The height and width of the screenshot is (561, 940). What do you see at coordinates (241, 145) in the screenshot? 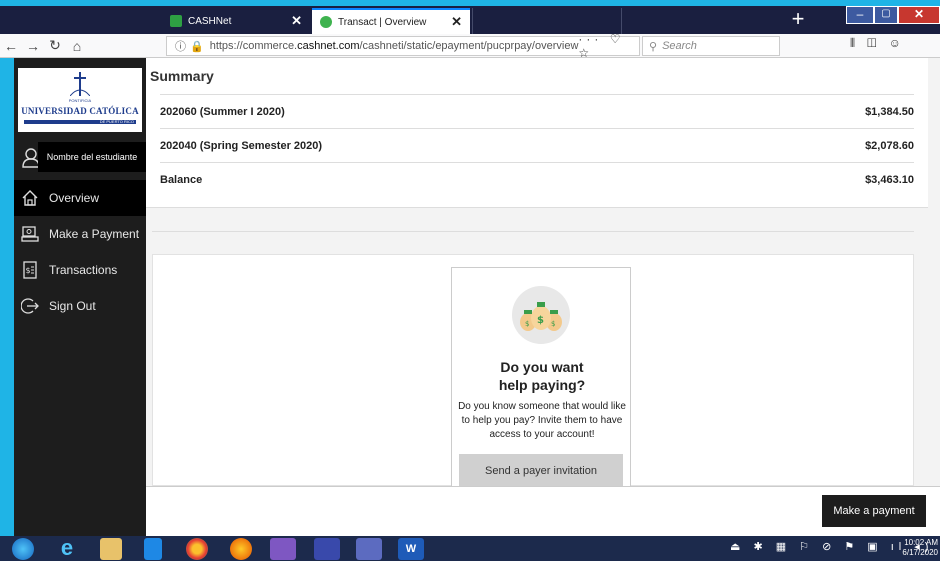
I see `term-label: 202040 (Spring Semester 2020)` at bounding box center [241, 145].